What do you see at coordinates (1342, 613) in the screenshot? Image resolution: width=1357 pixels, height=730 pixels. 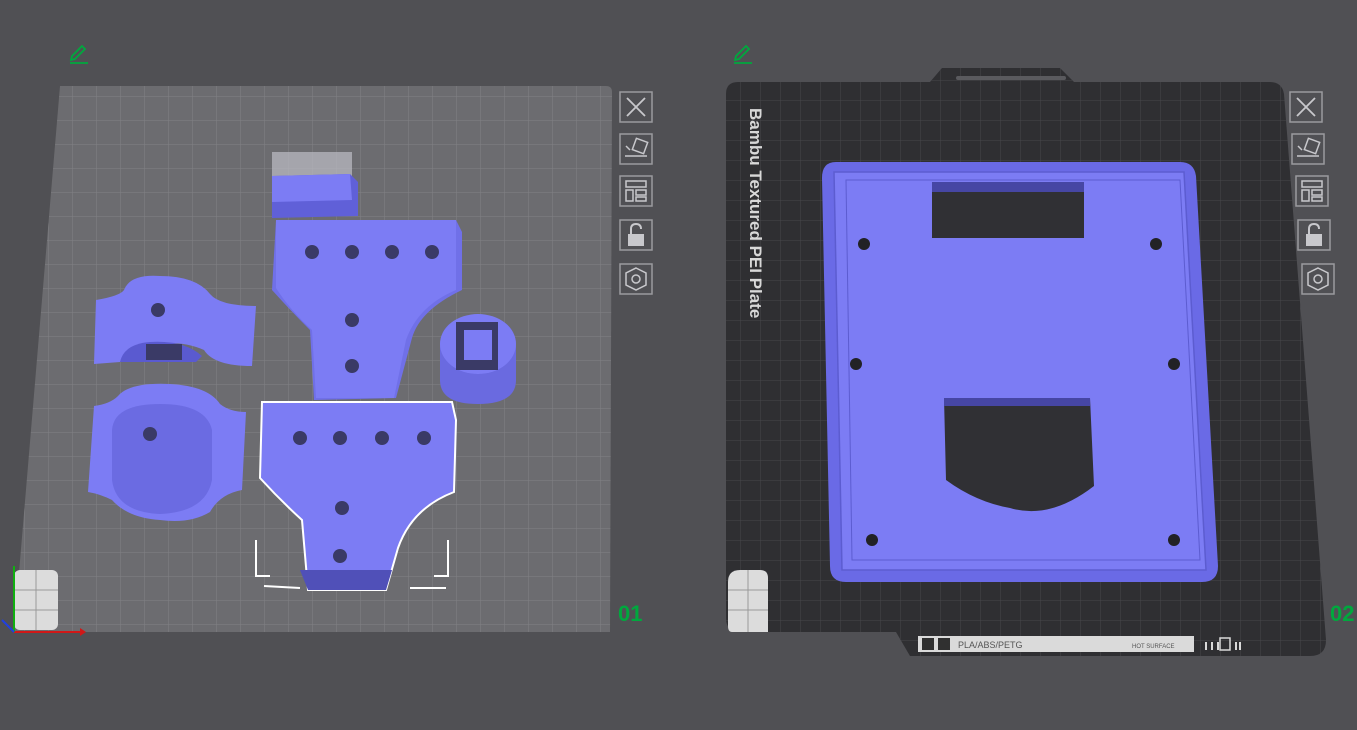 I see `plate-number: 02` at bounding box center [1342, 613].